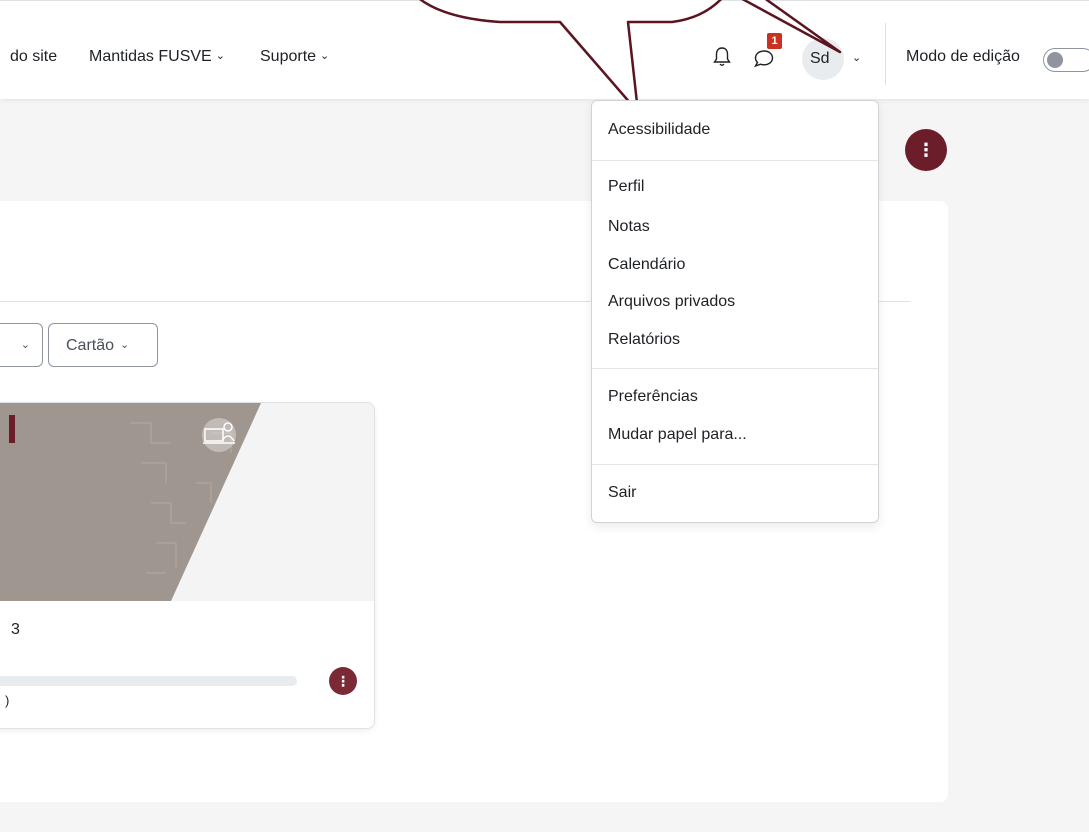 Image resolution: width=1089 pixels, height=832 pixels. Describe the element at coordinates (963, 56) in the screenshot. I see `edit-mode-label: Modo de edição` at that location.